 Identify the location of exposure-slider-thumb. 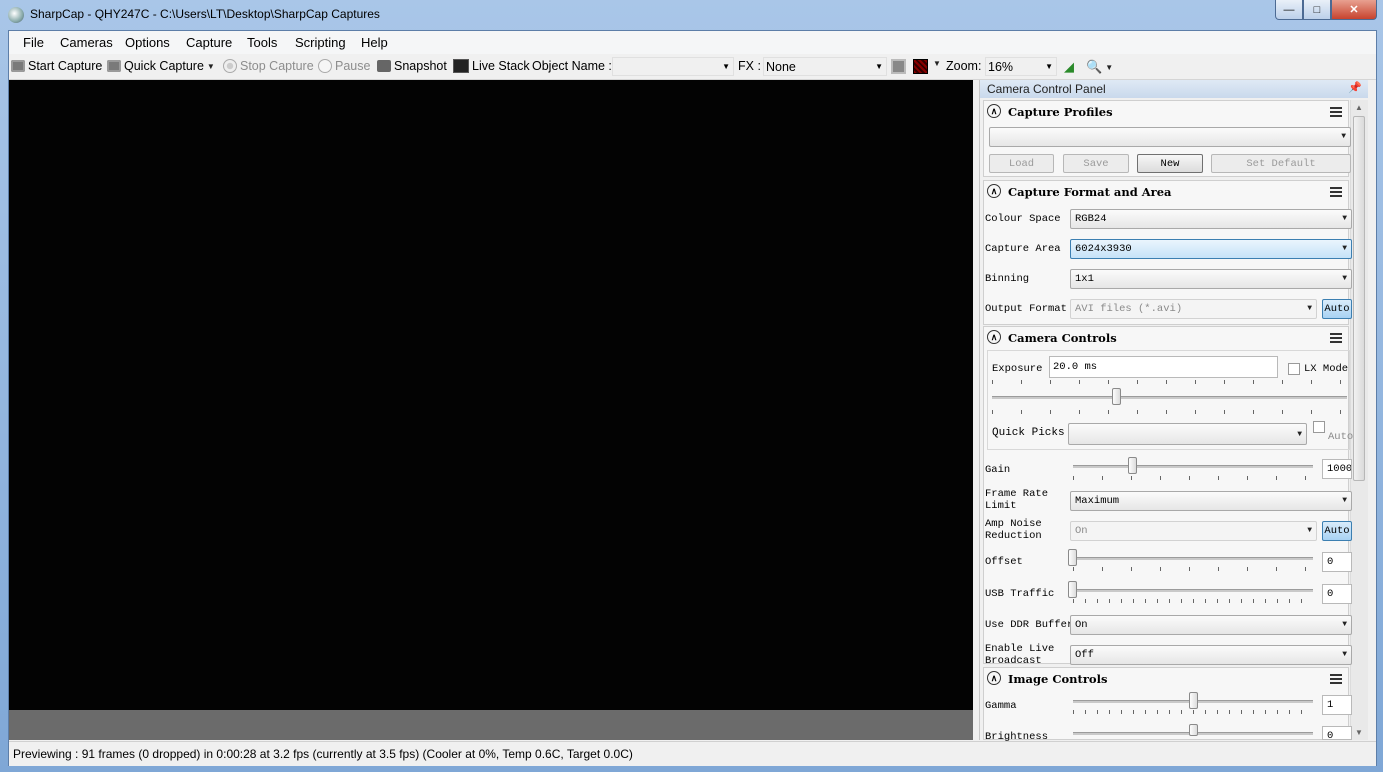
(1116, 396).